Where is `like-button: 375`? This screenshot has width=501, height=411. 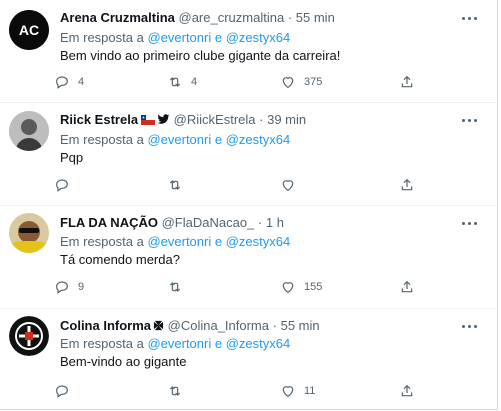
like-button: 375 is located at coordinates (301, 82).